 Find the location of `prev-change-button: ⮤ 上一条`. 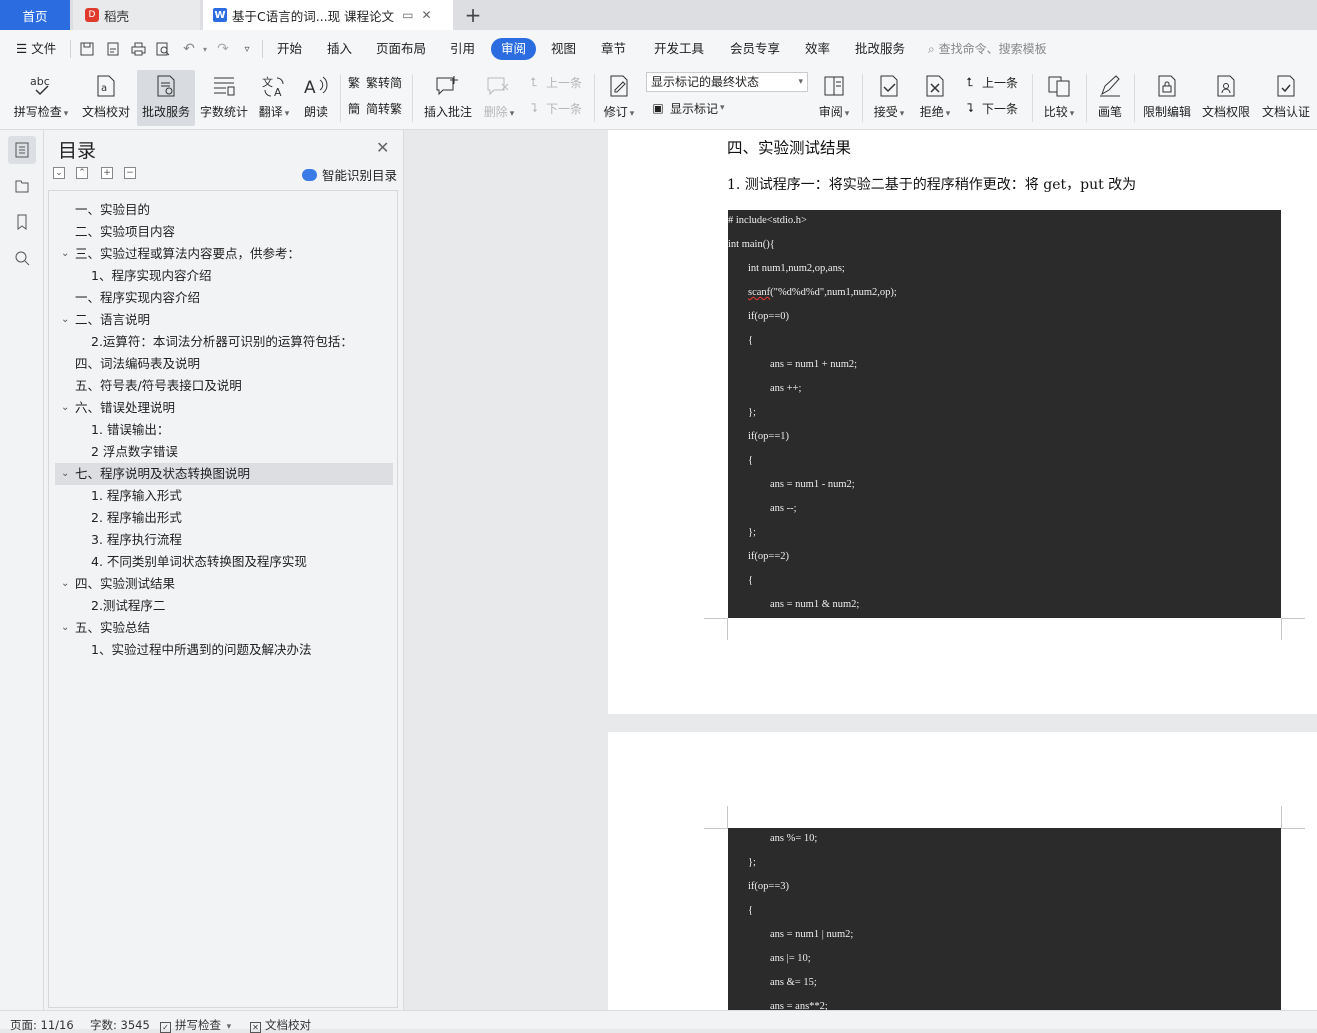

prev-change-button: ⮤ 上一条 is located at coordinates (990, 82).